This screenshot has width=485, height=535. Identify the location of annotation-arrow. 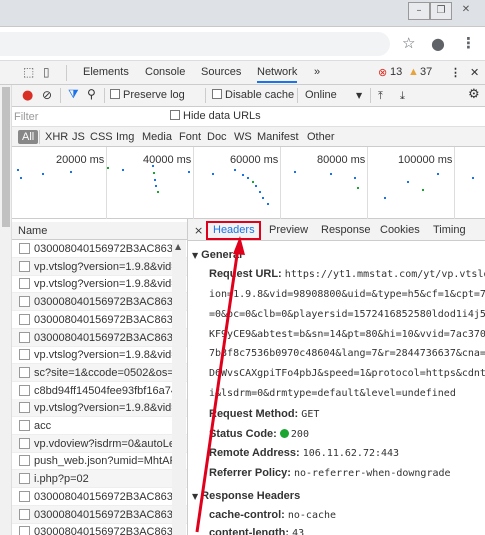
(220, 384).